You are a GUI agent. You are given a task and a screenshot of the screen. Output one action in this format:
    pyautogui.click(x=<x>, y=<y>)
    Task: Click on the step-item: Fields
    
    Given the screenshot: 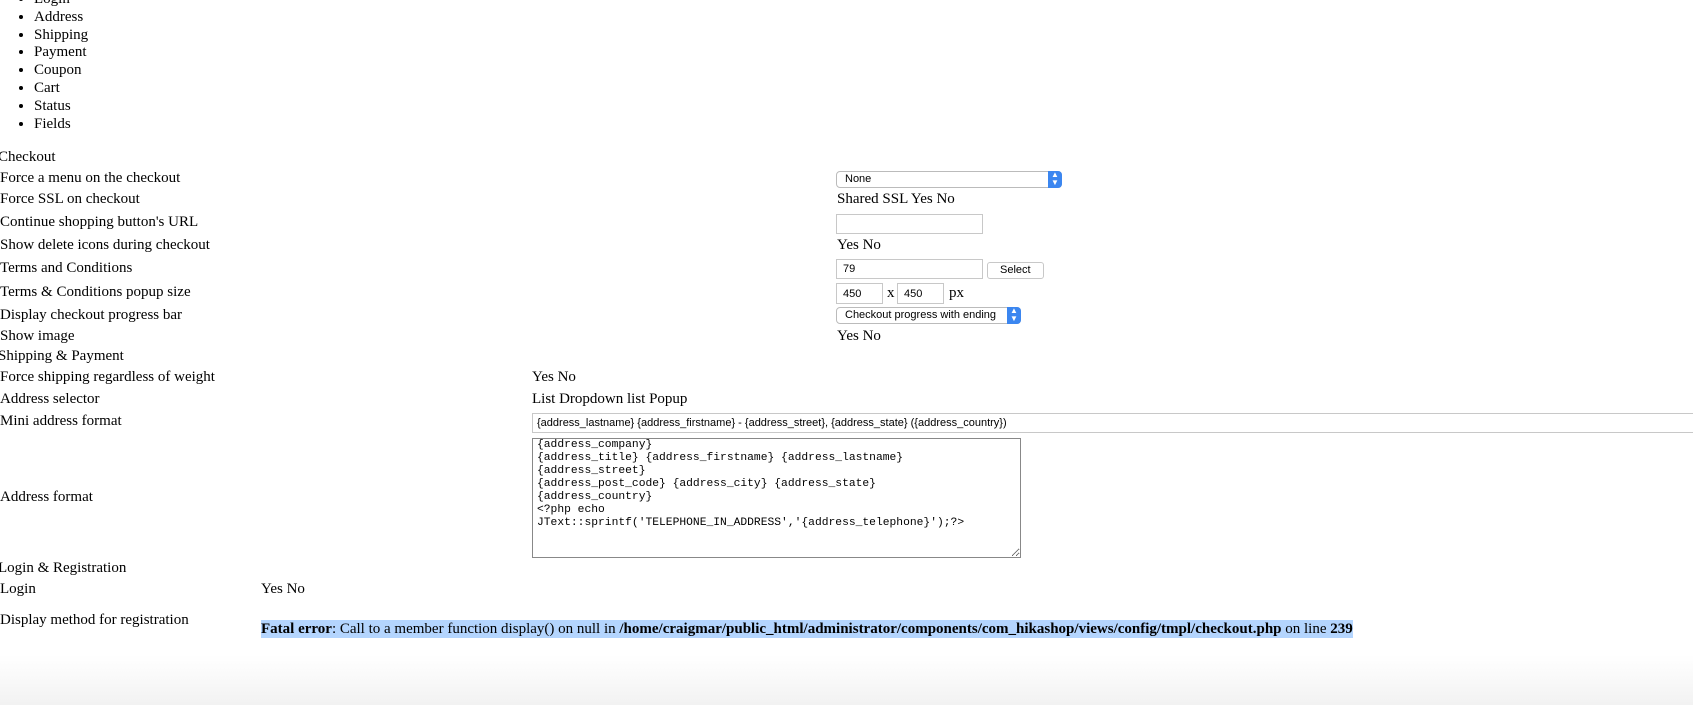 What is the action you would take?
    pyautogui.click(x=61, y=125)
    